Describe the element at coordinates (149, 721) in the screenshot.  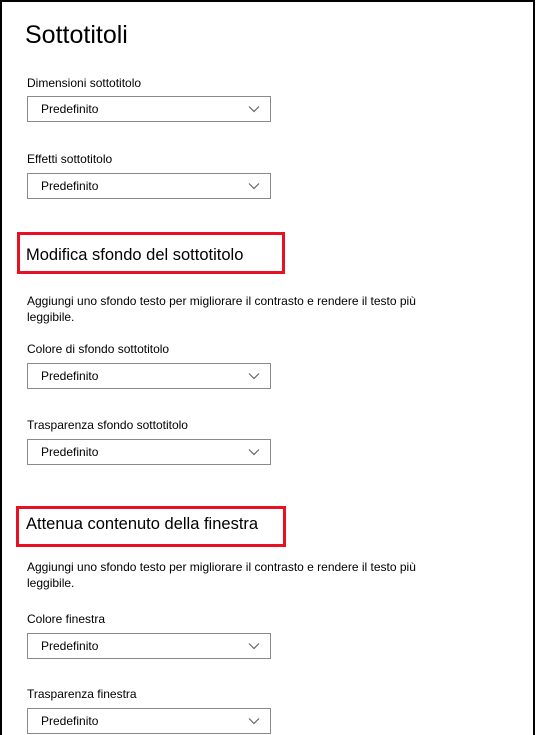
I see `window-transparency-dropdown: Predefinito` at that location.